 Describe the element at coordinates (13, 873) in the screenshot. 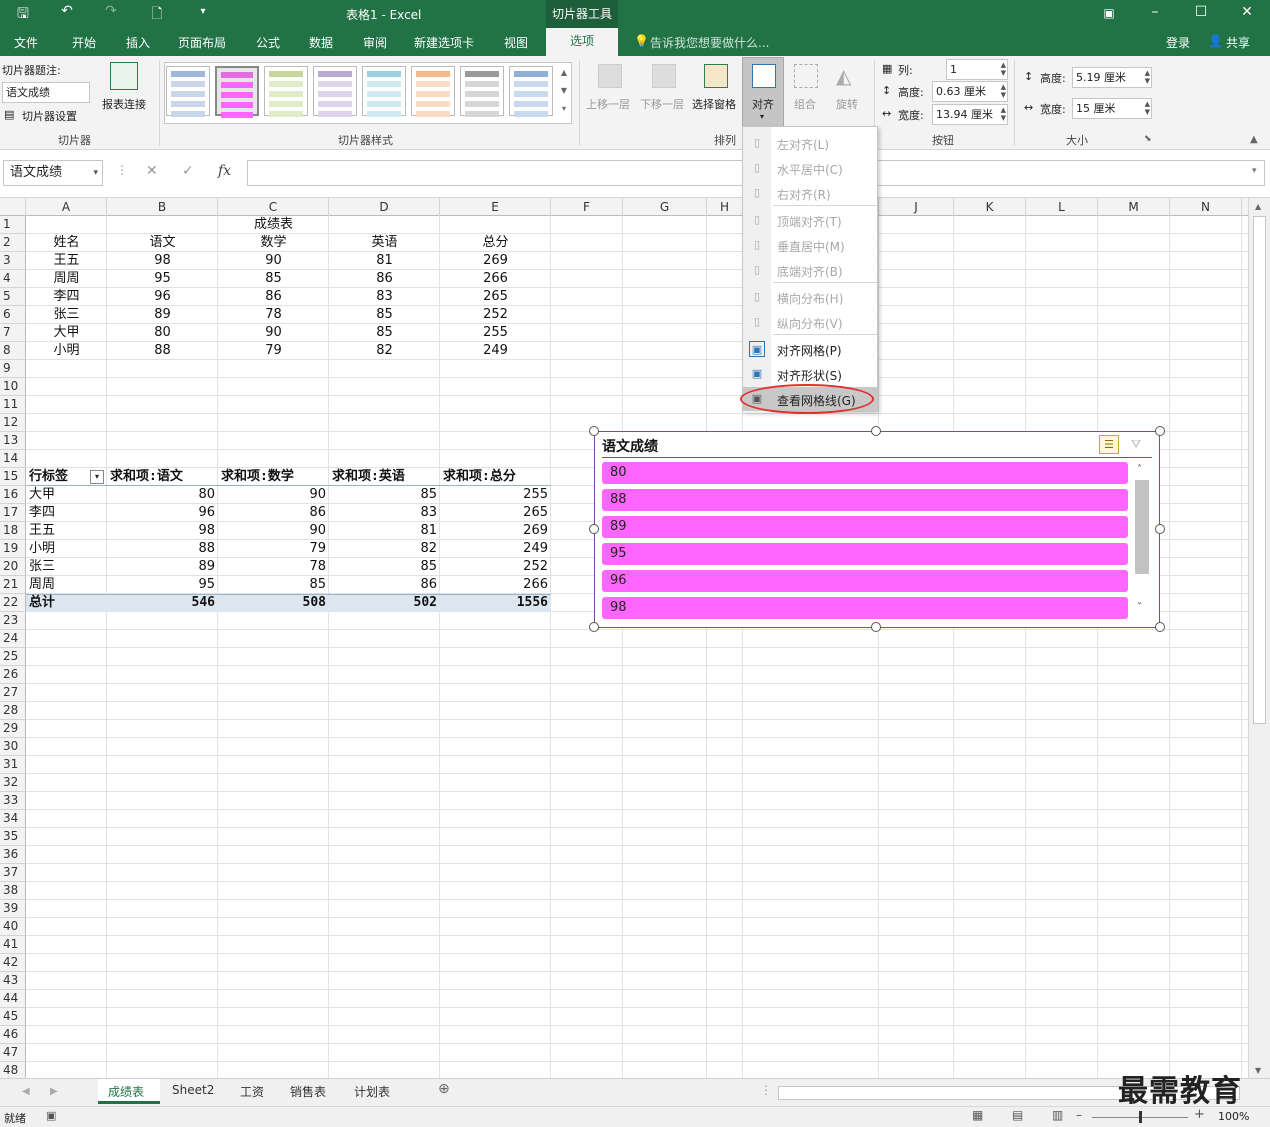

I see `row-header: 37` at that location.